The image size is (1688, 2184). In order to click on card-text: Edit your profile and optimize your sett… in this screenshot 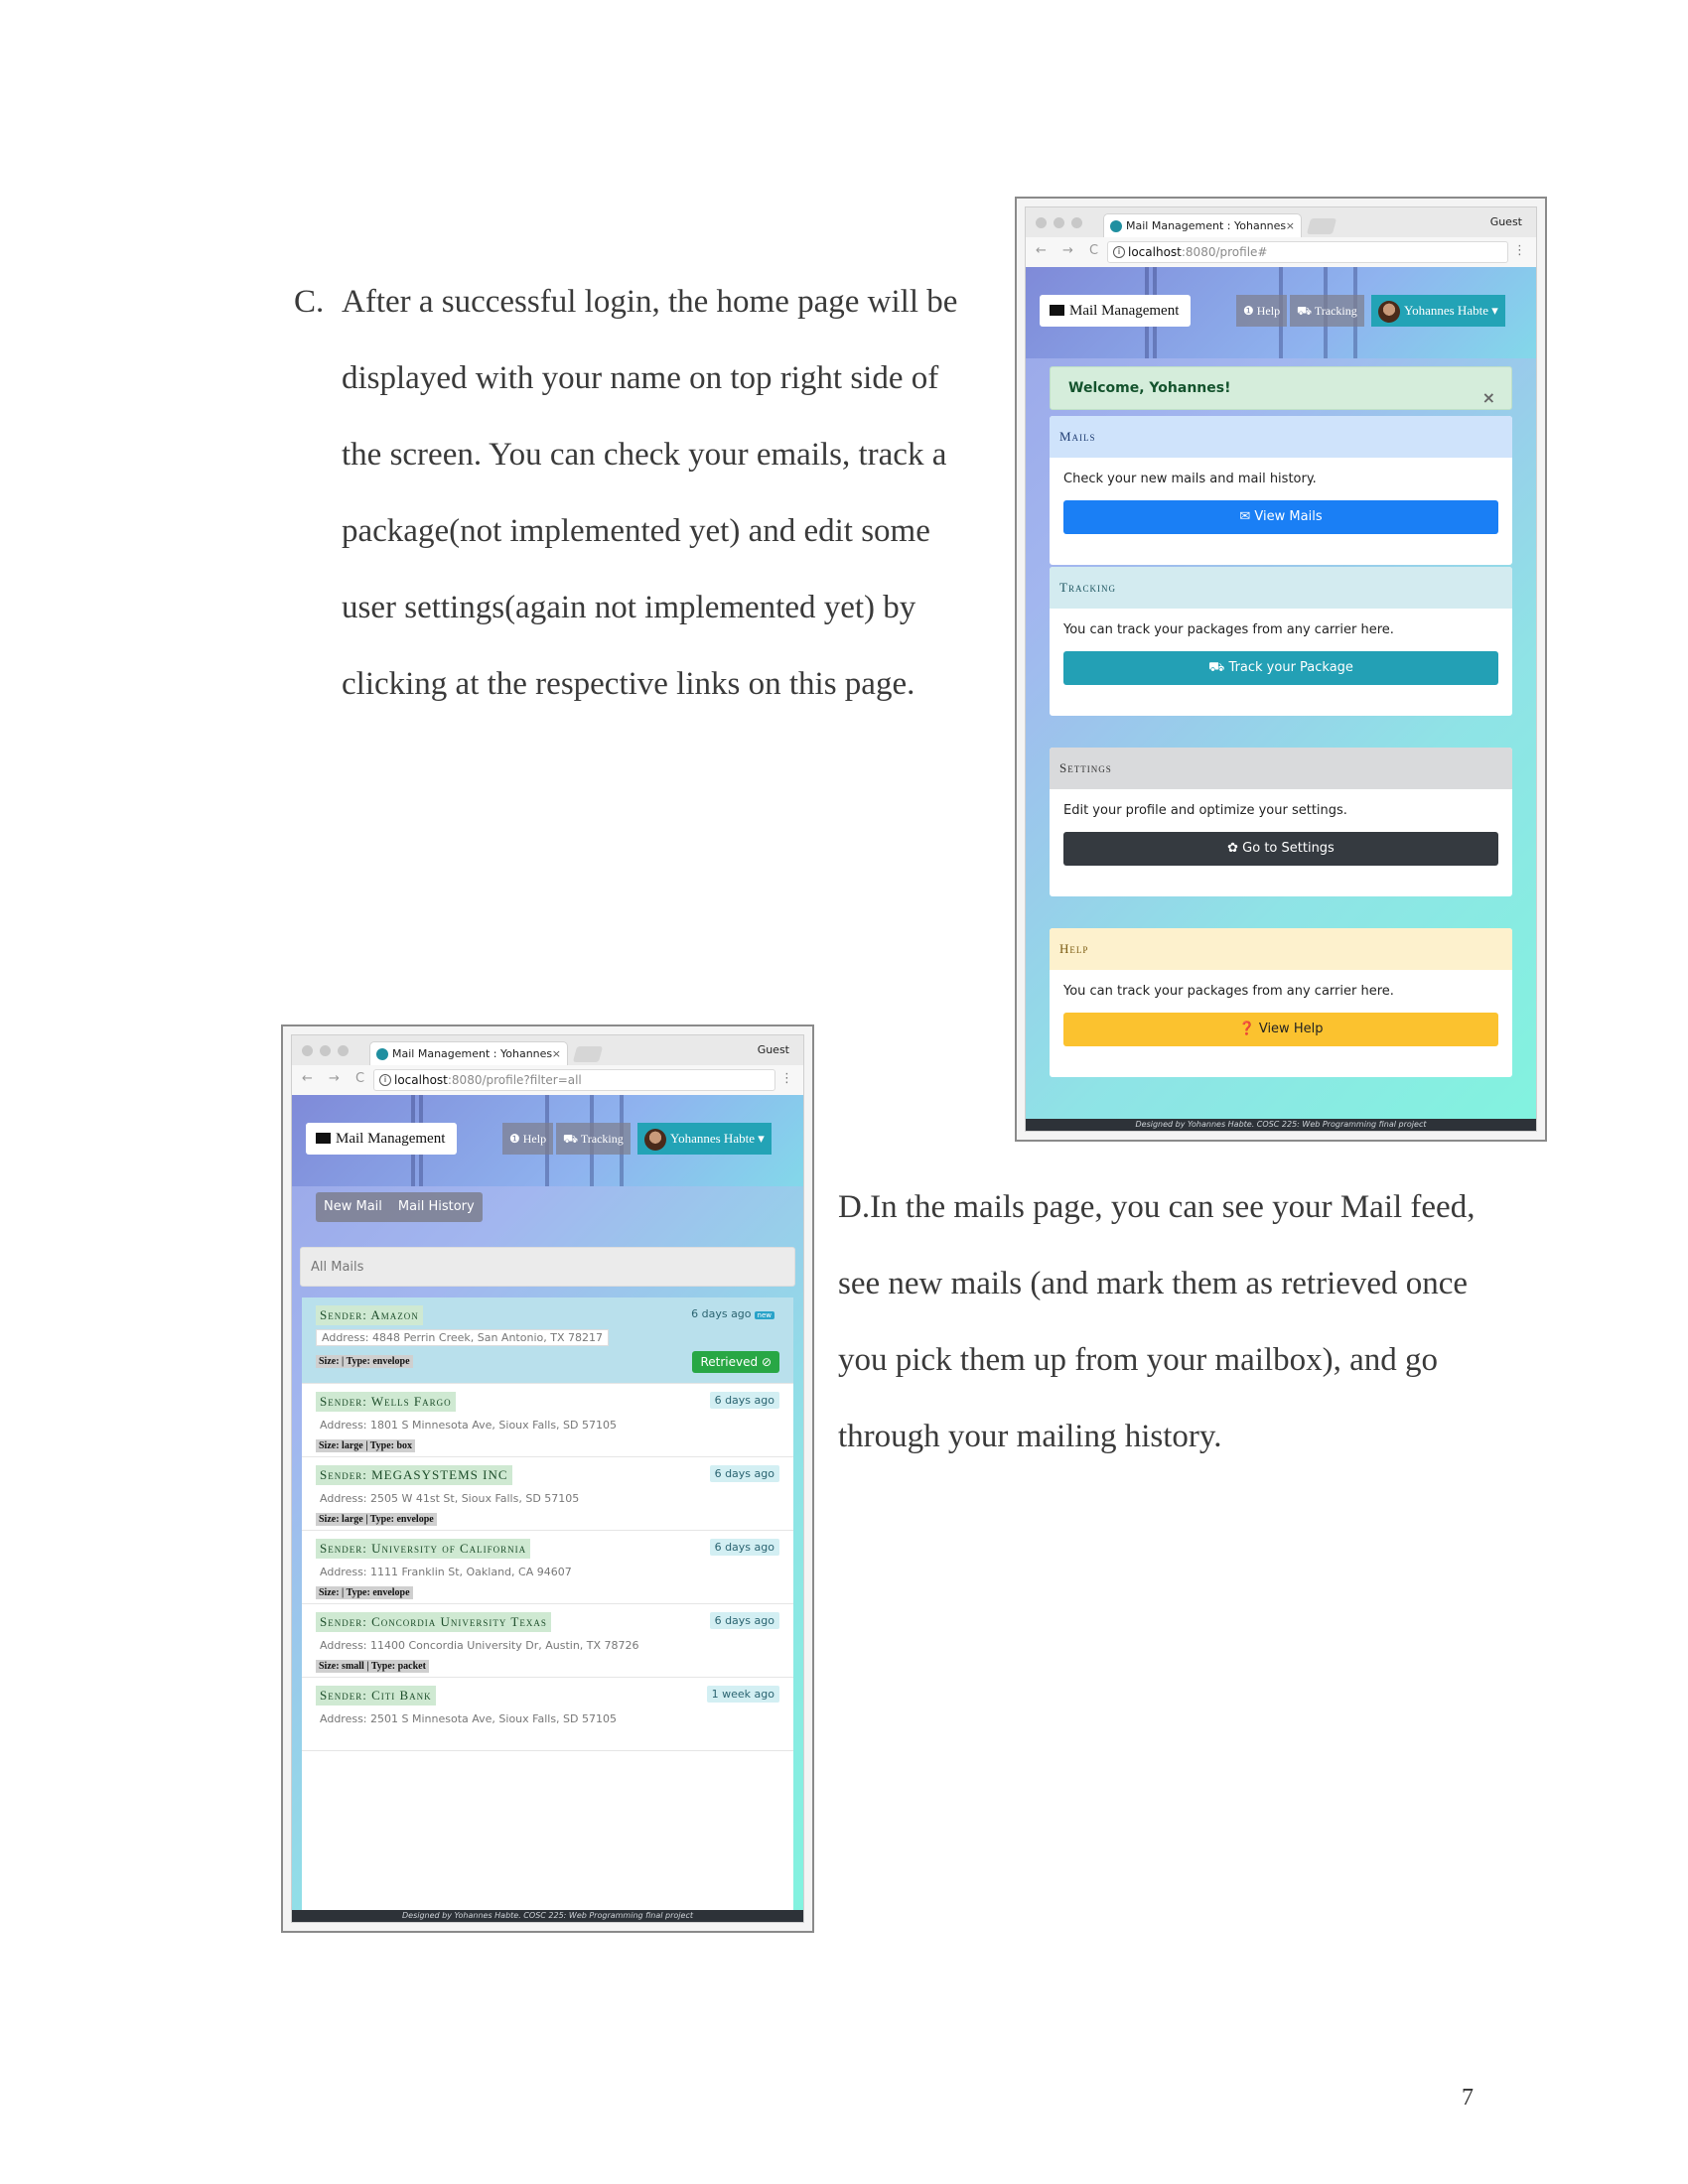, I will do `click(1205, 810)`.